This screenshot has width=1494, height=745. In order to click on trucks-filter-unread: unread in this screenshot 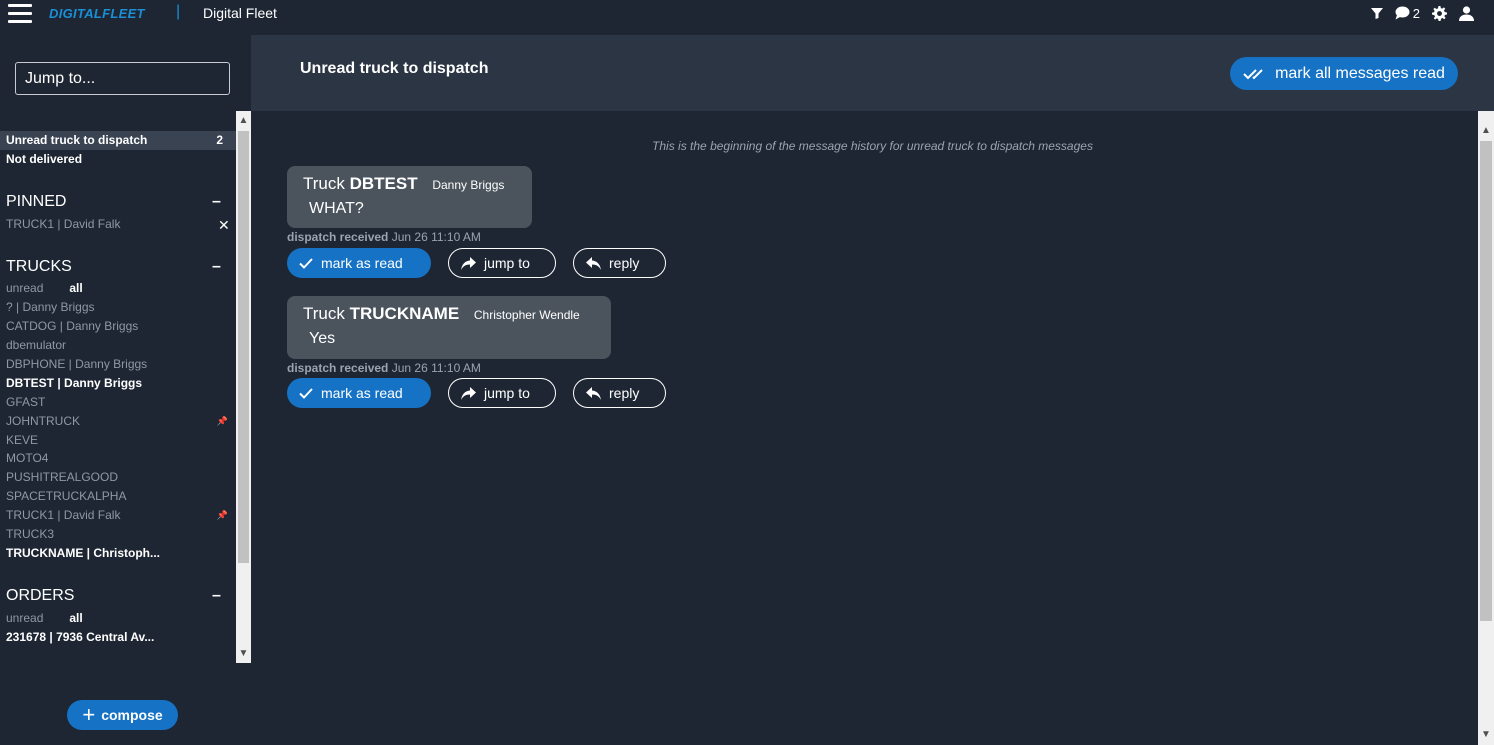, I will do `click(24, 288)`.